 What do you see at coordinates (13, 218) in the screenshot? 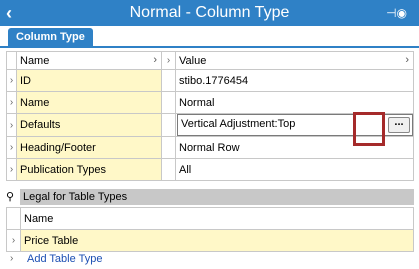
I see `row-gutter` at bounding box center [13, 218].